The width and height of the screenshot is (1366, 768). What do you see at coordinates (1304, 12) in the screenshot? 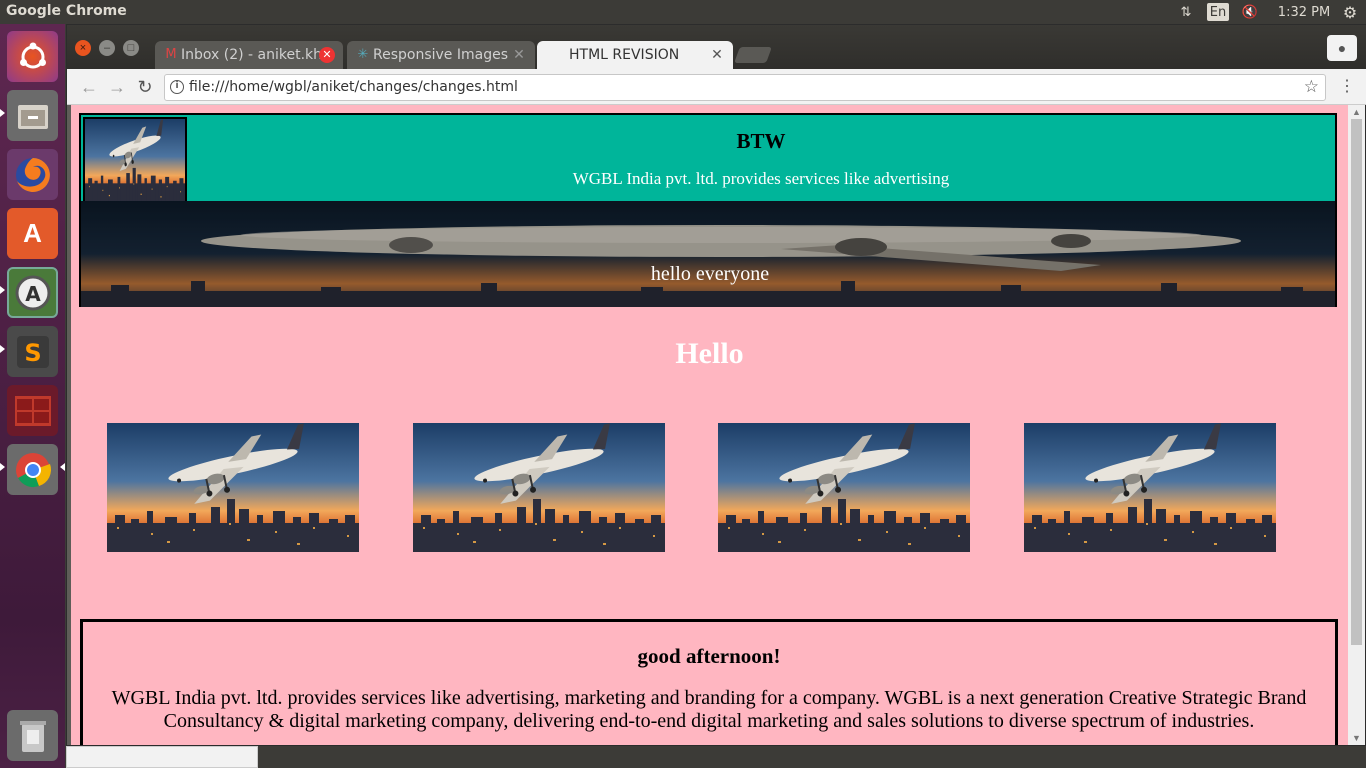
I see `clock: 1:32 PM` at bounding box center [1304, 12].